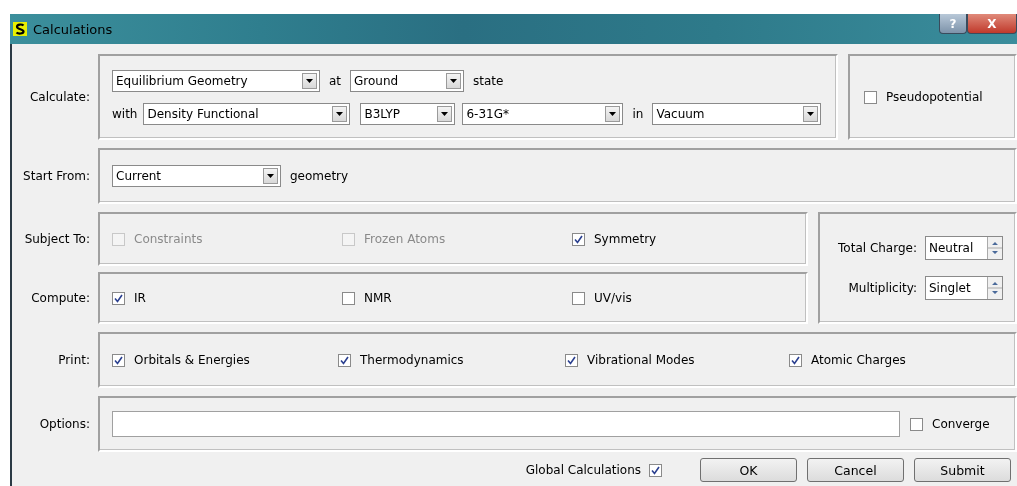  I want to click on global-calculations-checkbox, so click(655, 470).